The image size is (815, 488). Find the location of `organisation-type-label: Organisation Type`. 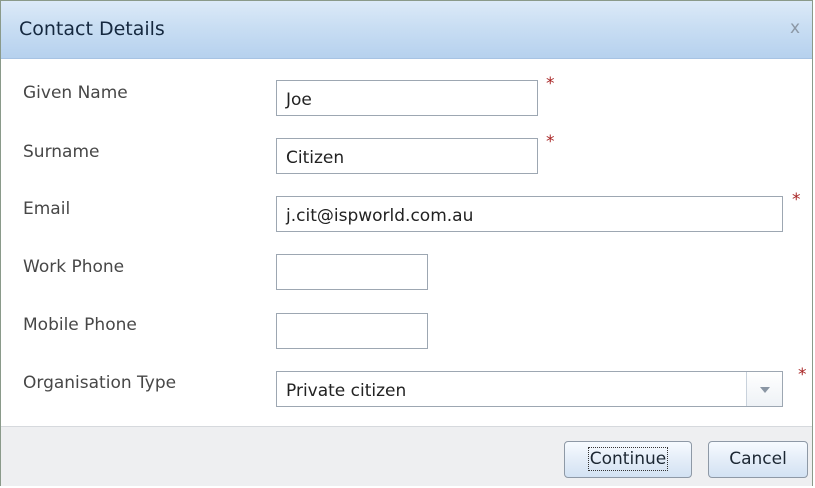

organisation-type-label: Organisation Type is located at coordinates (100, 383).